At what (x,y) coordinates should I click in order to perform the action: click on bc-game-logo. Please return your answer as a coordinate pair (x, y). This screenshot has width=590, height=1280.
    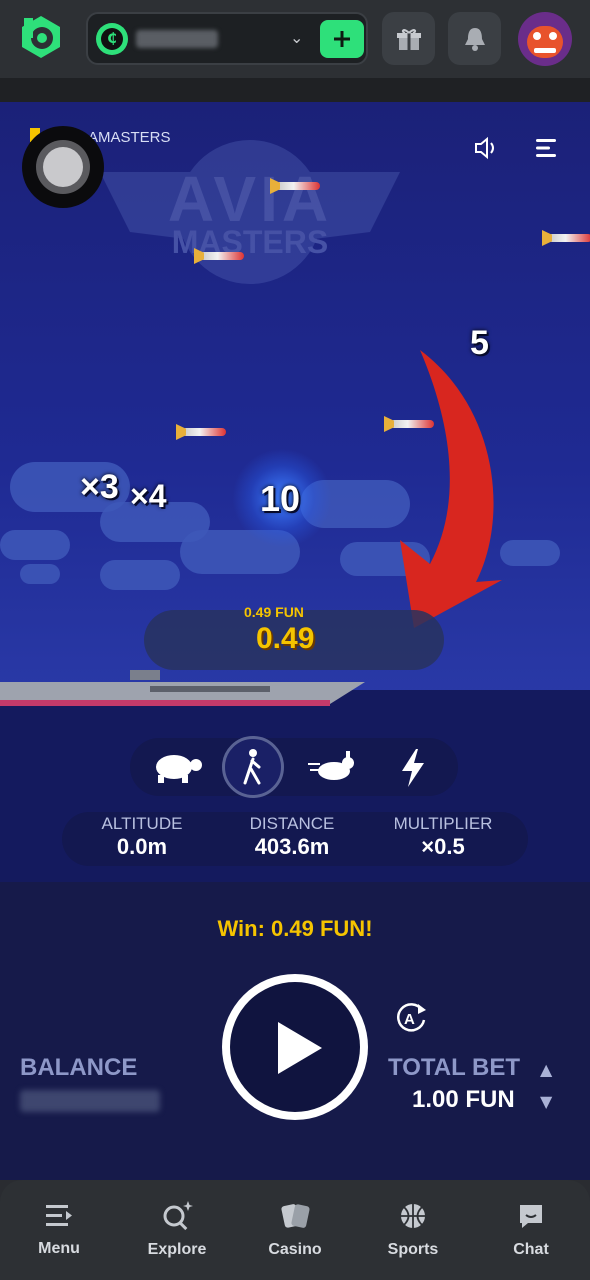
    Looking at the image, I should click on (41, 37).